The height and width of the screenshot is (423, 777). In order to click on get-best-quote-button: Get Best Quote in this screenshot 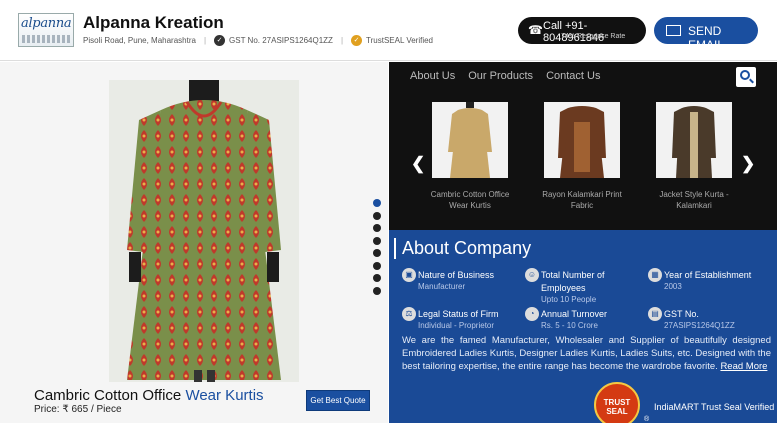, I will do `click(338, 400)`.